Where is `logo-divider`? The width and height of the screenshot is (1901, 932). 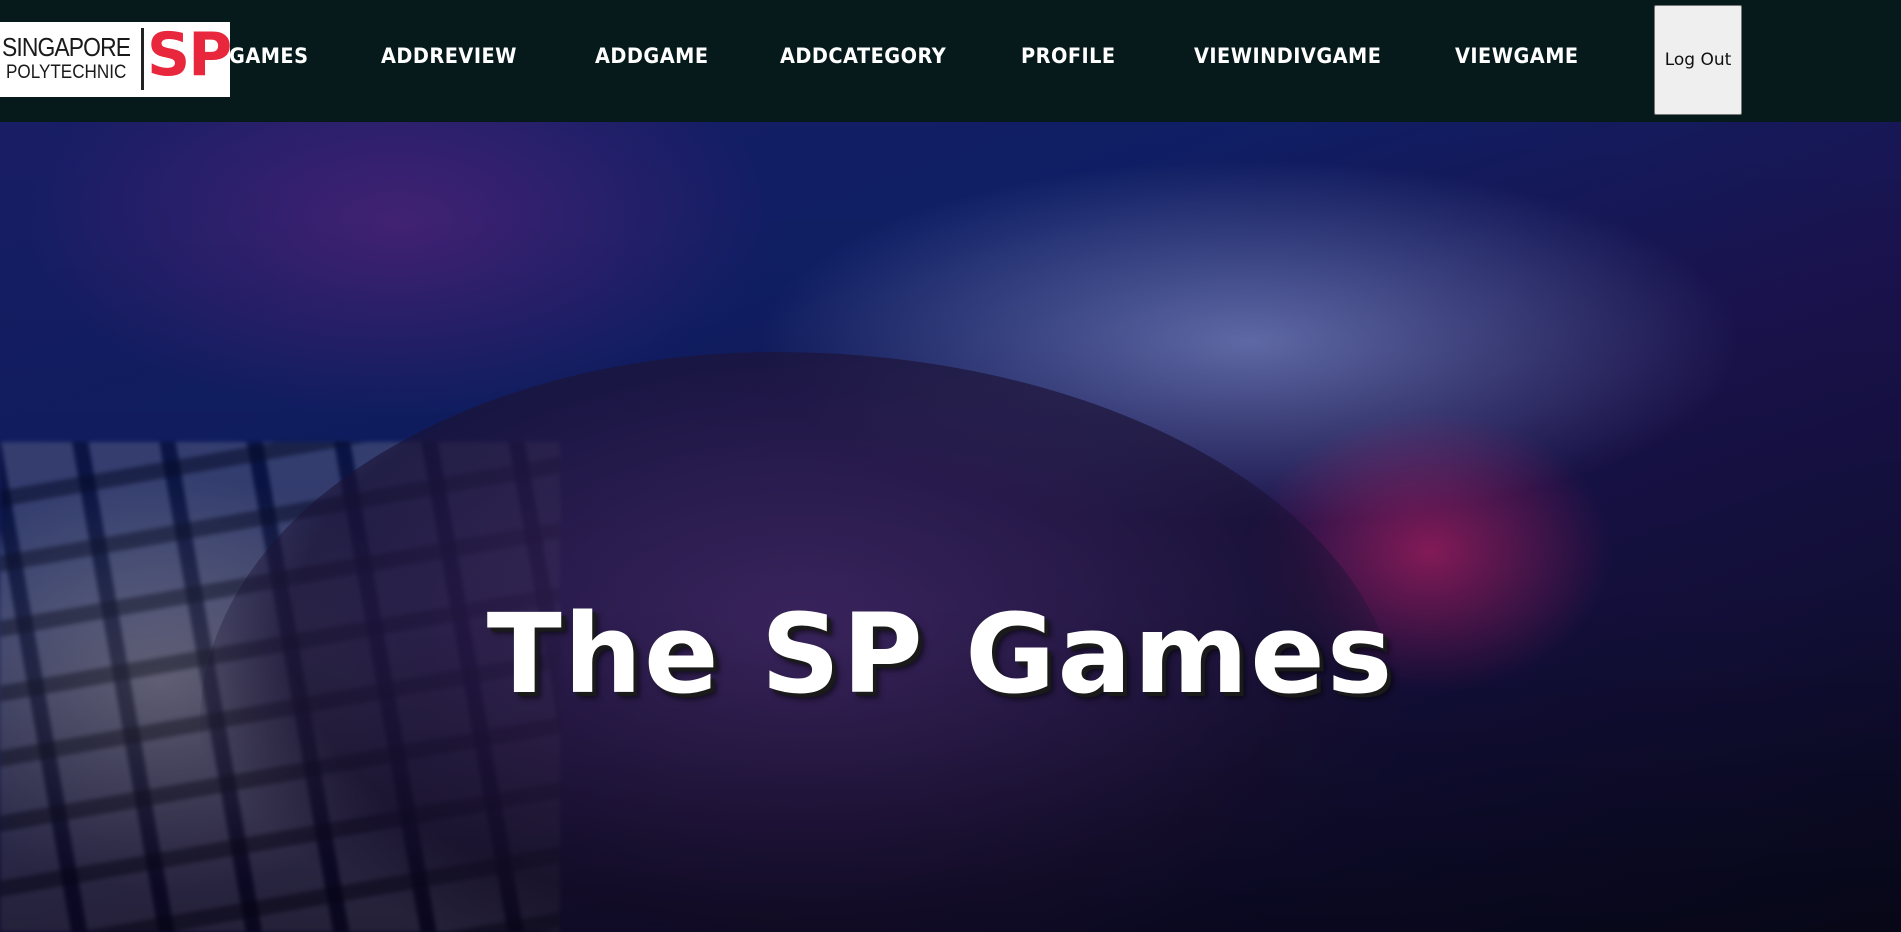
logo-divider is located at coordinates (142, 59).